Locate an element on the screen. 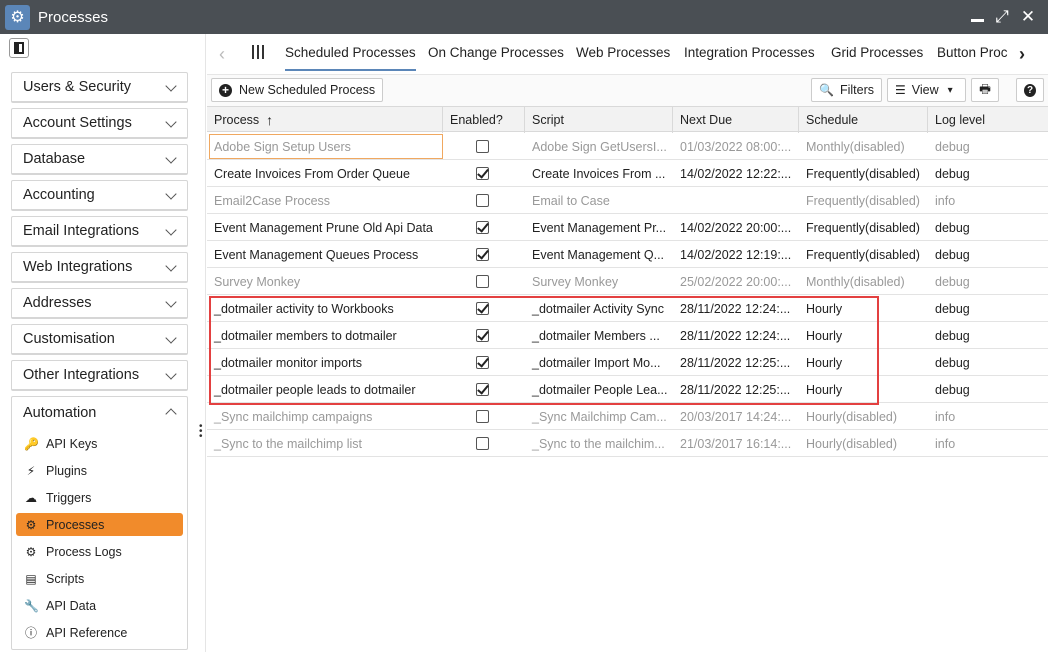 This screenshot has width=1048, height=652. tab-scheduled-processes: Scheduled Processes is located at coordinates (350, 58).